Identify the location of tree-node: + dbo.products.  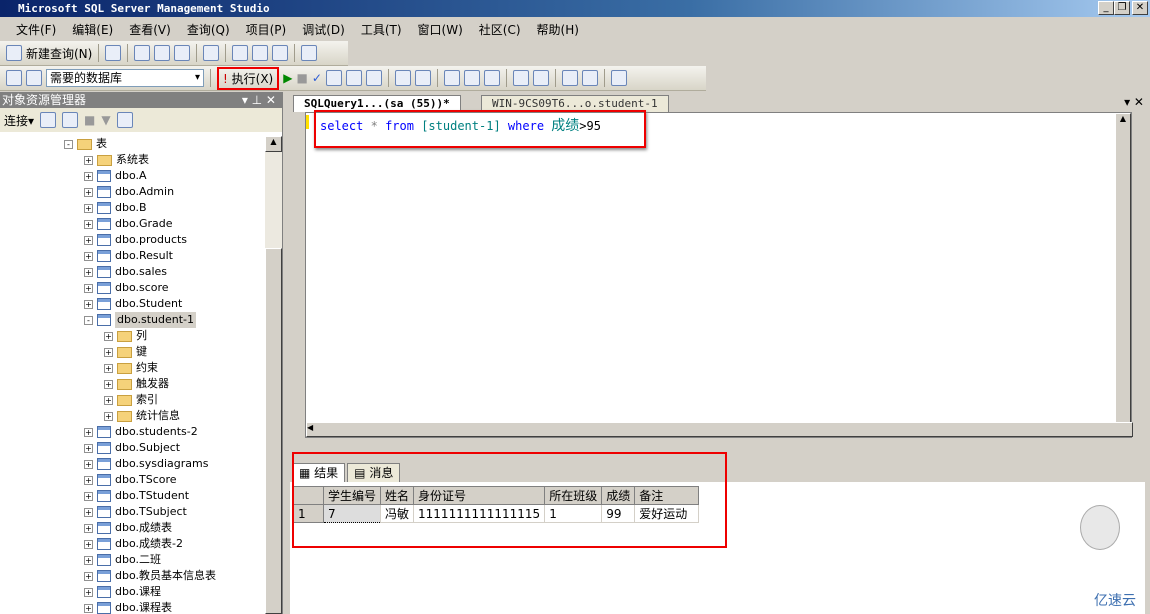
(135, 240).